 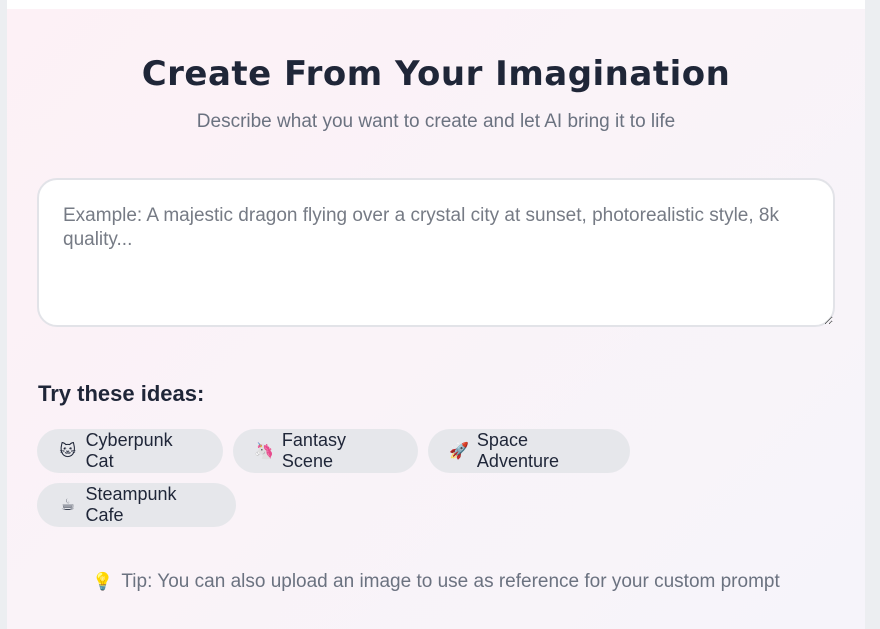 I want to click on ideas-heading: Try these ideas:, so click(x=121, y=393).